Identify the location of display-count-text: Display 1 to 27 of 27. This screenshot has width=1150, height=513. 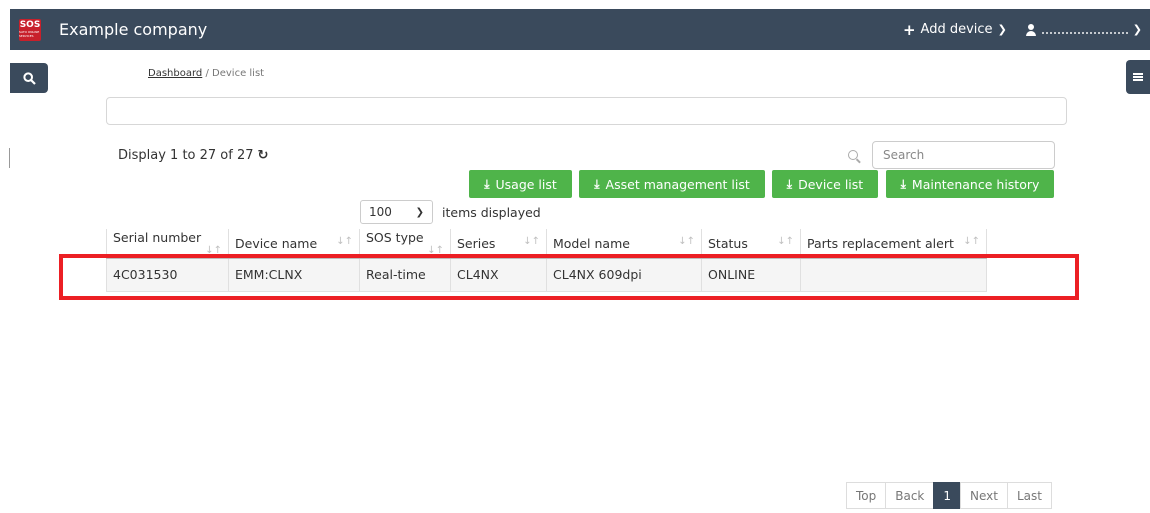
(186, 155).